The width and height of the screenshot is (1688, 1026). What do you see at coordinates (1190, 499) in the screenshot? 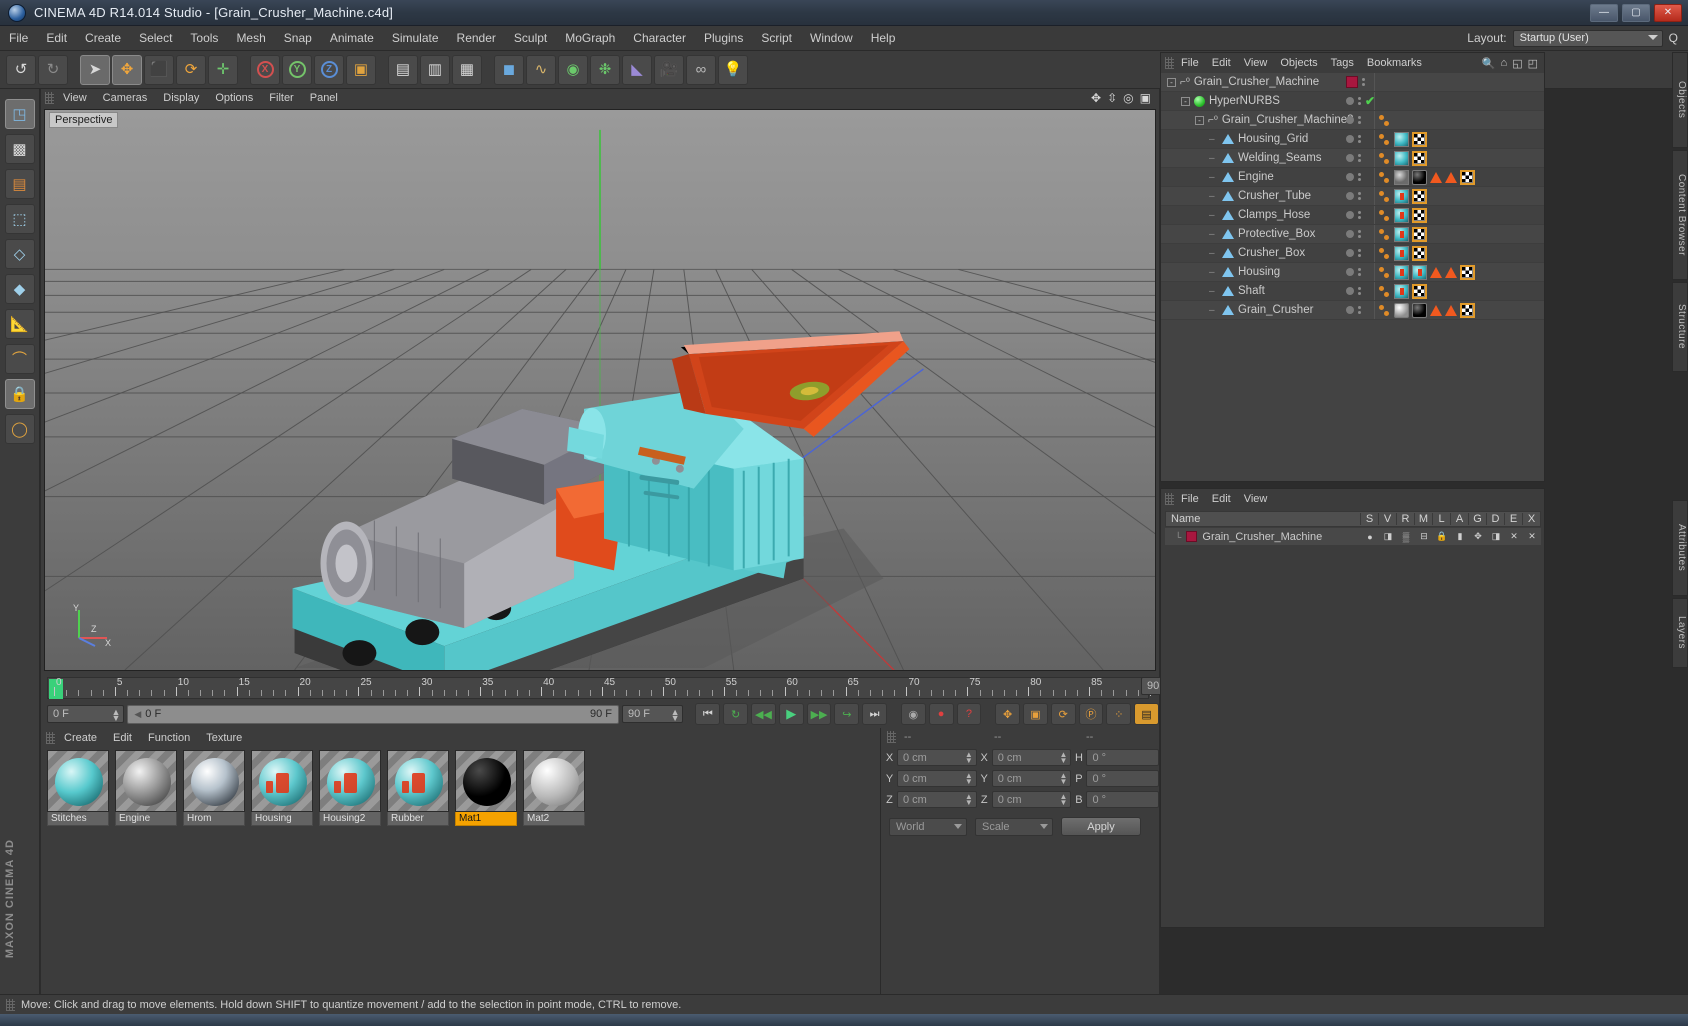
I see `layer-menu-file: File` at bounding box center [1190, 499].